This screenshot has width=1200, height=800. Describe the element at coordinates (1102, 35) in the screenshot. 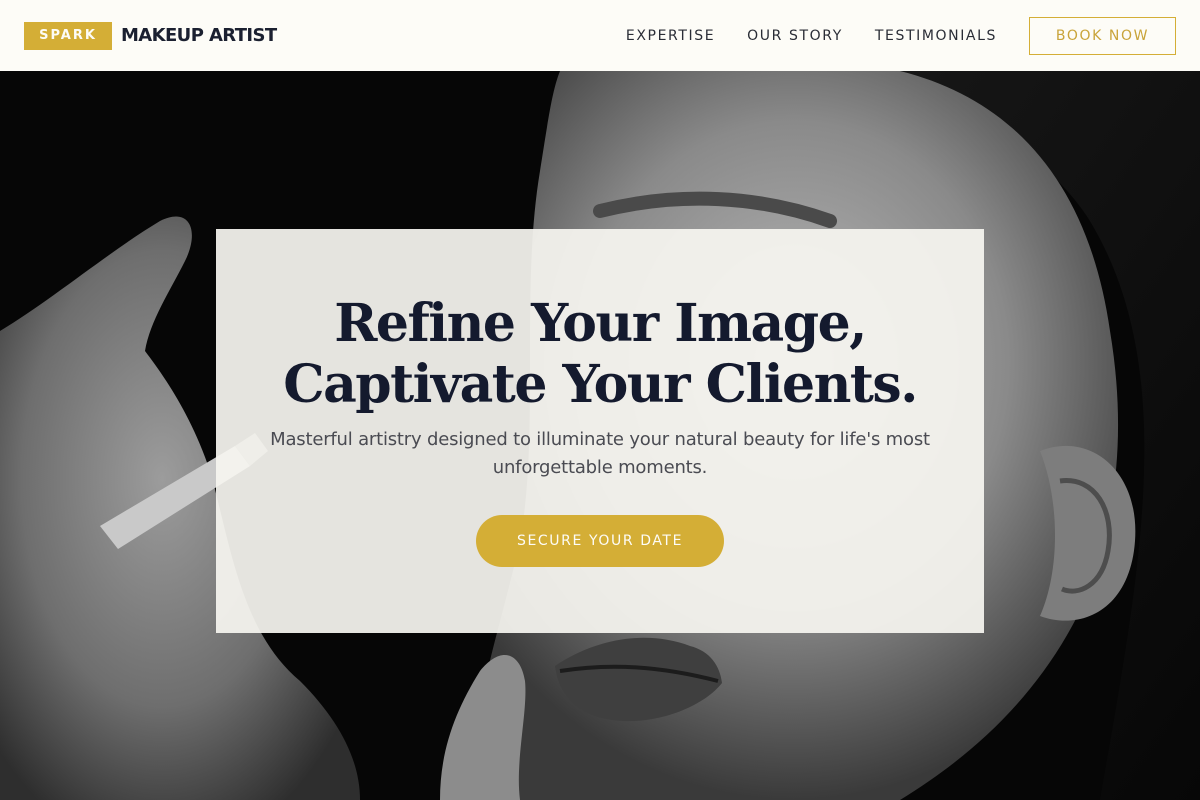

I see `book-now-button: BOOK NOW` at that location.